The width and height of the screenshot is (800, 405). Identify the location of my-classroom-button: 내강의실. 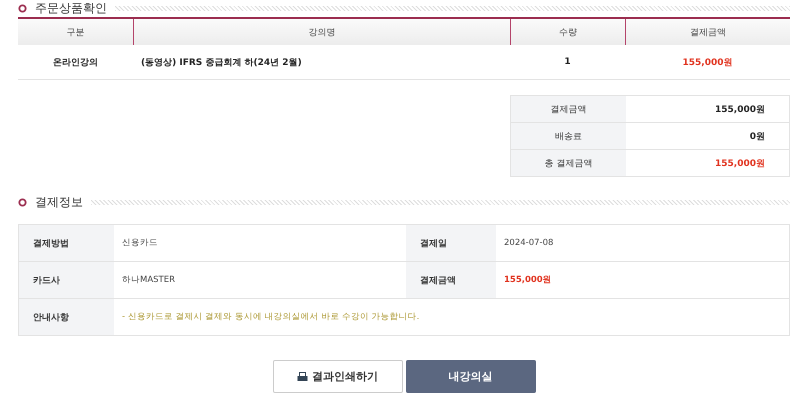
(471, 376).